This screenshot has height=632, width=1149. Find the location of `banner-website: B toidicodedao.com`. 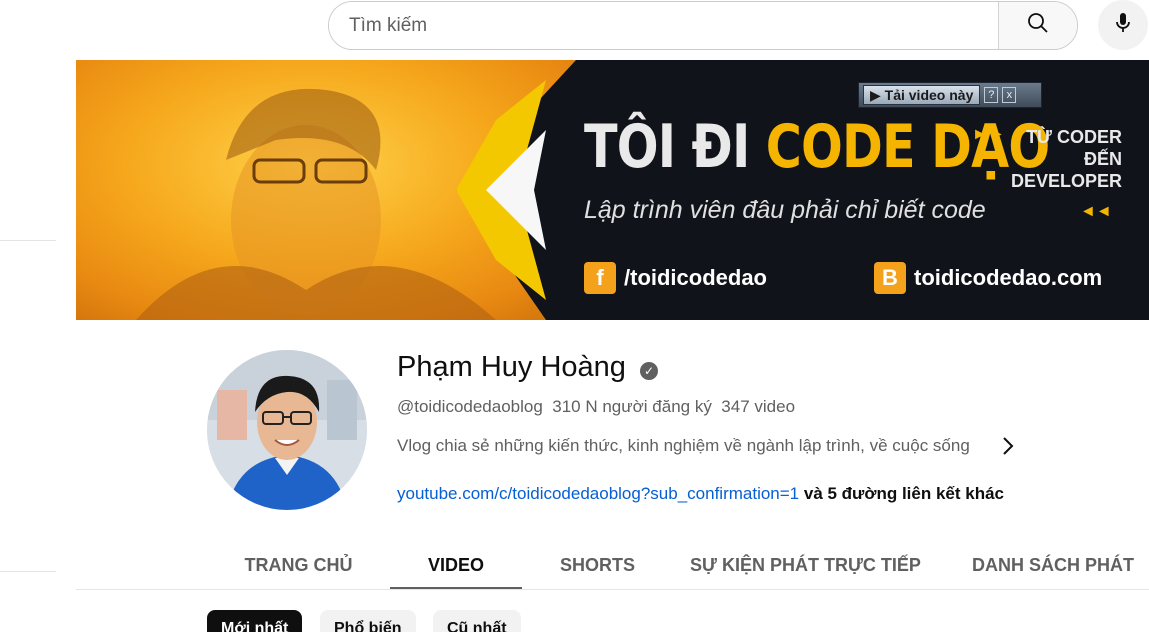

banner-website: B toidicodedao.com is located at coordinates (988, 278).